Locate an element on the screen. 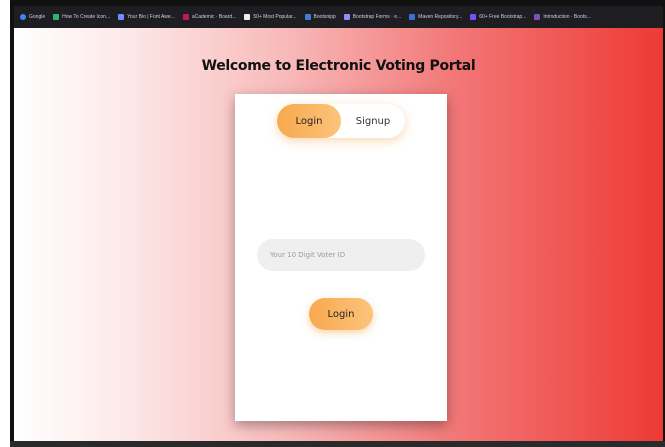  bookmark-item: Google is located at coordinates (32, 17).